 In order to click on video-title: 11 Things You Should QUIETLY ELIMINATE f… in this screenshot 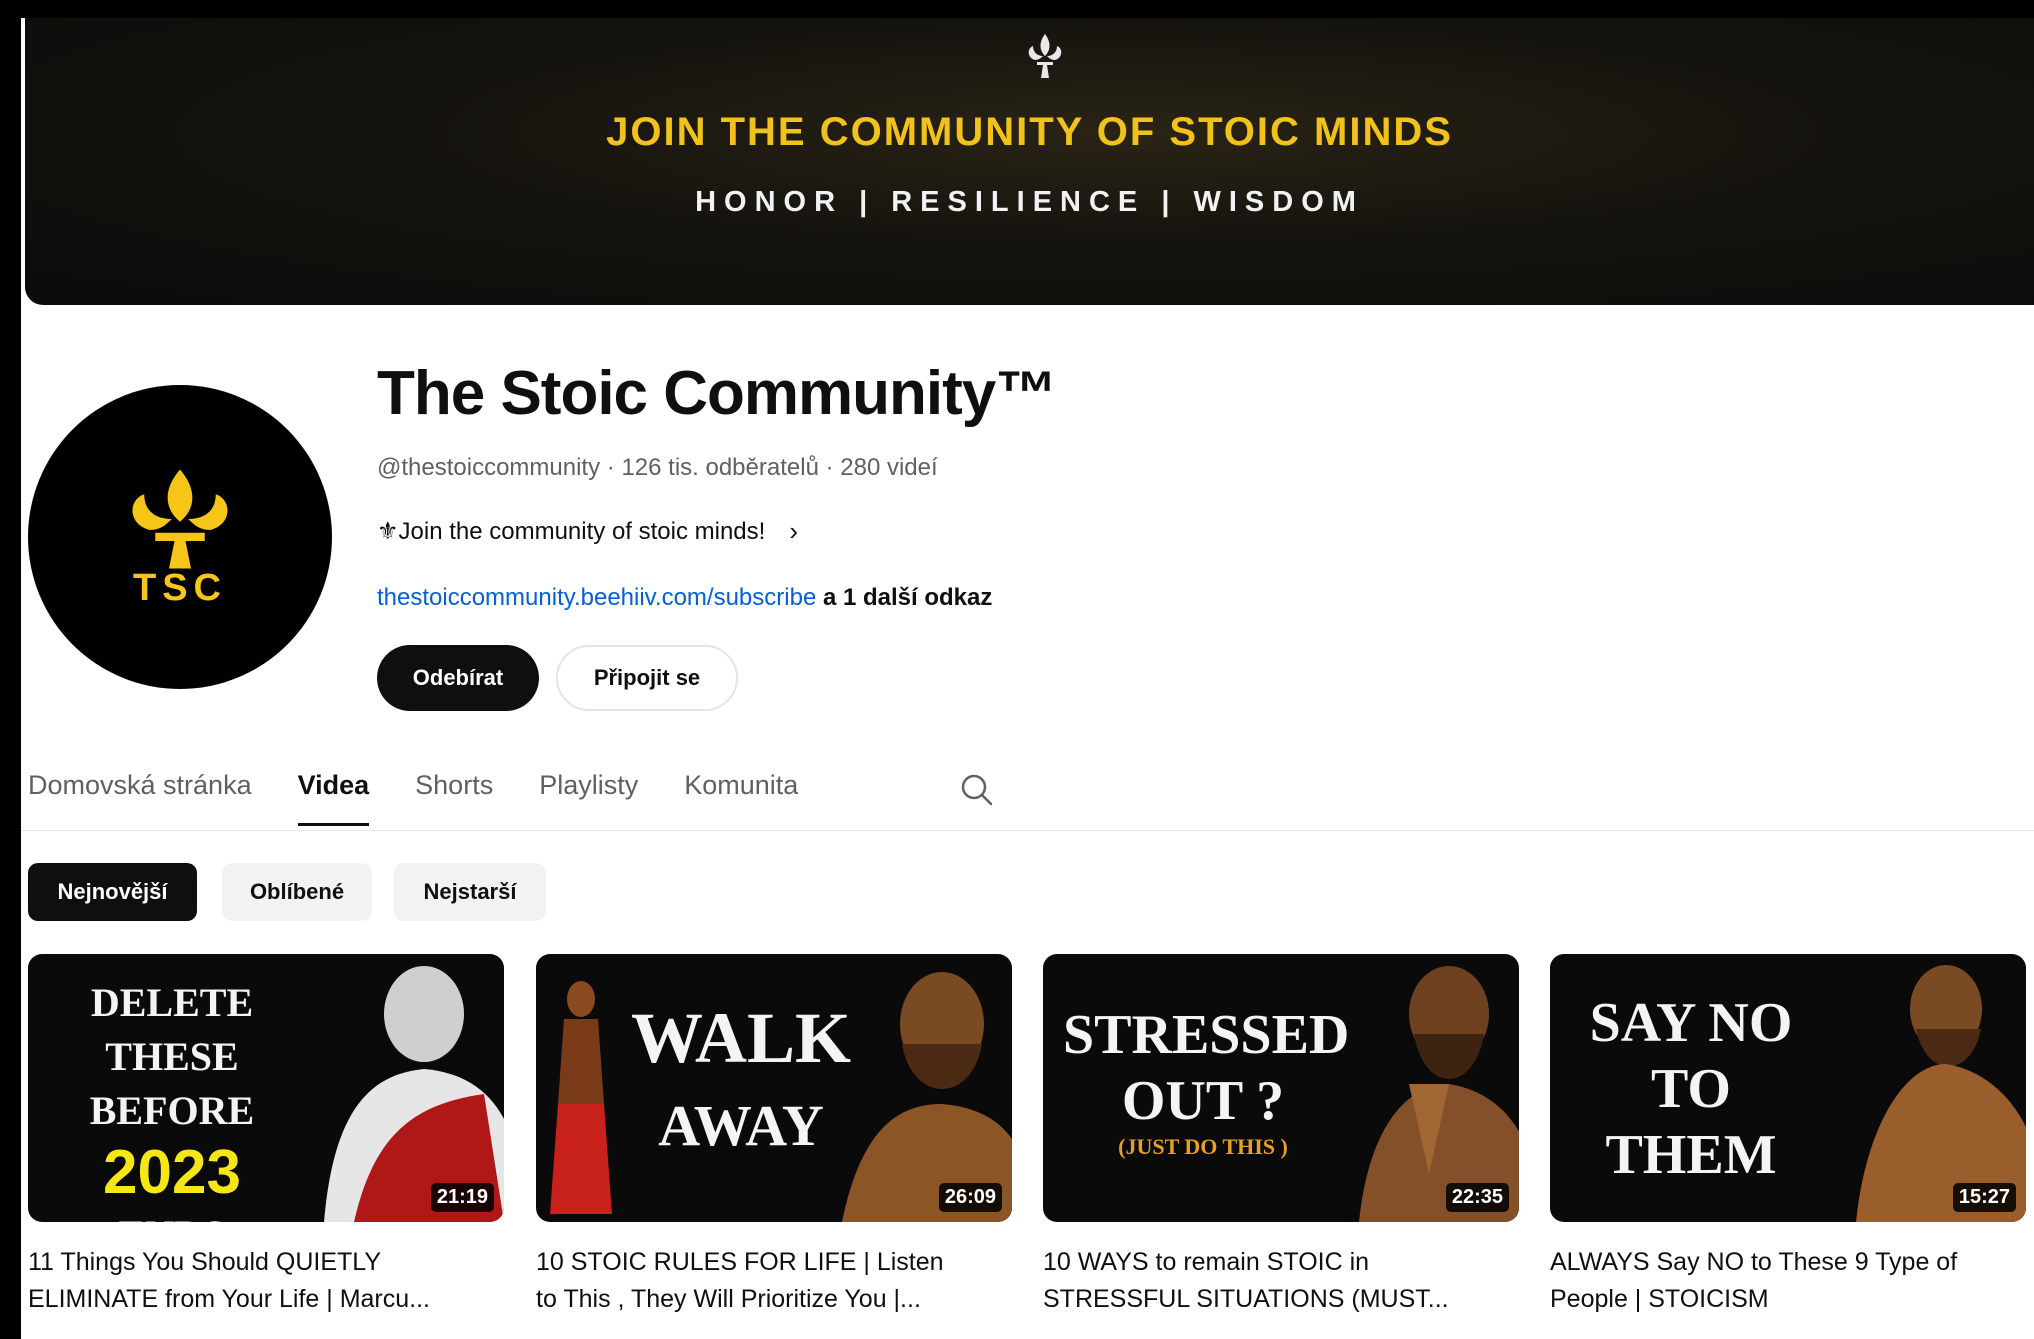, I will do `click(258, 1281)`.